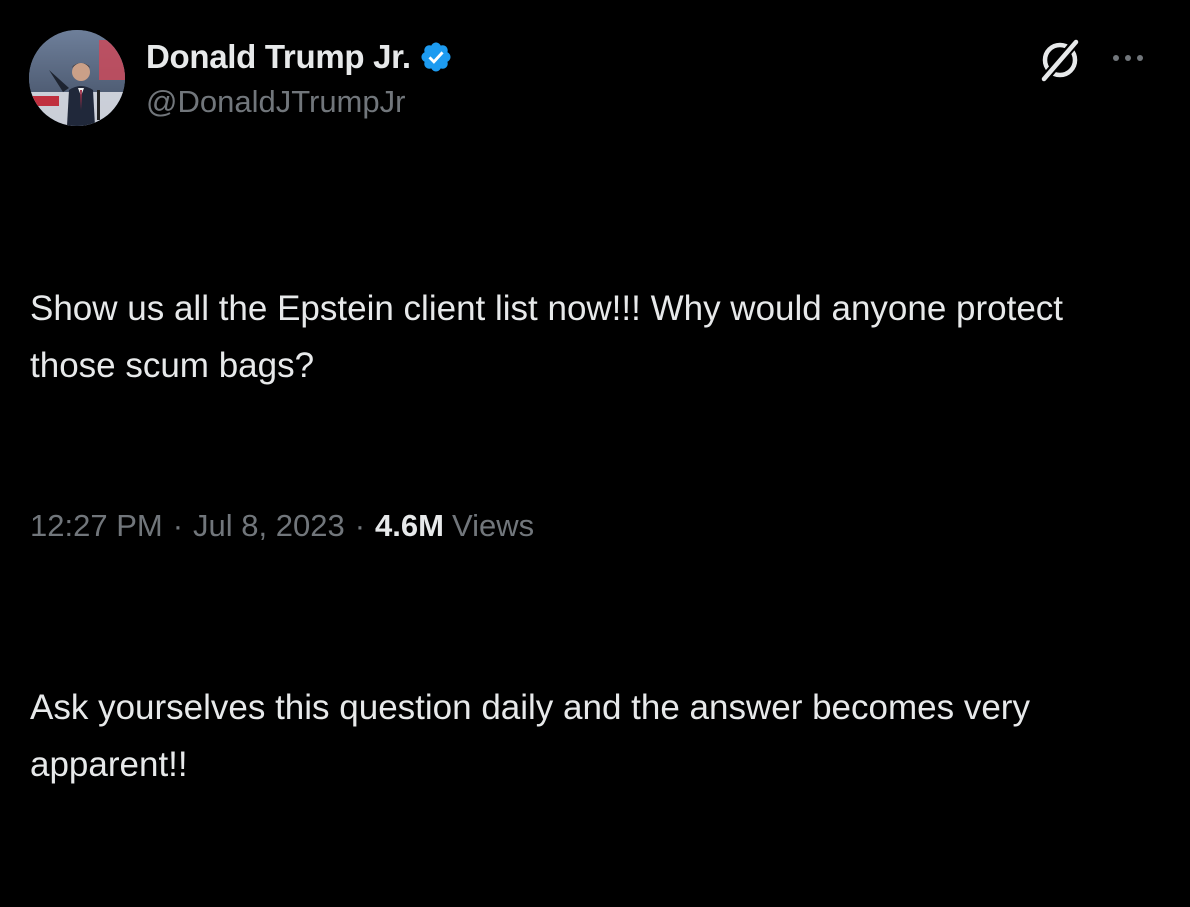 The height and width of the screenshot is (907, 1190). I want to click on author-display-name: Donald Trump Jr., so click(278, 57).